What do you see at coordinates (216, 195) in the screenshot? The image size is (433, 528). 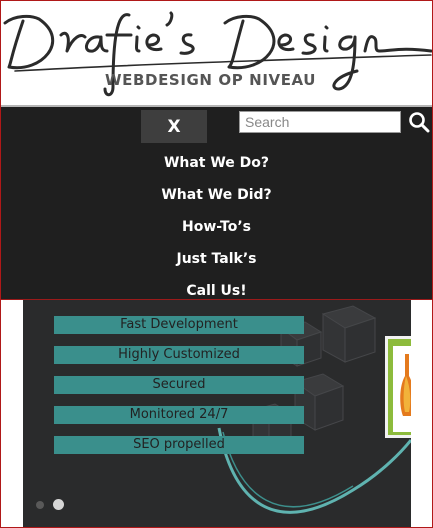 I see `nav-item-what-we-did: What We Did?` at bounding box center [216, 195].